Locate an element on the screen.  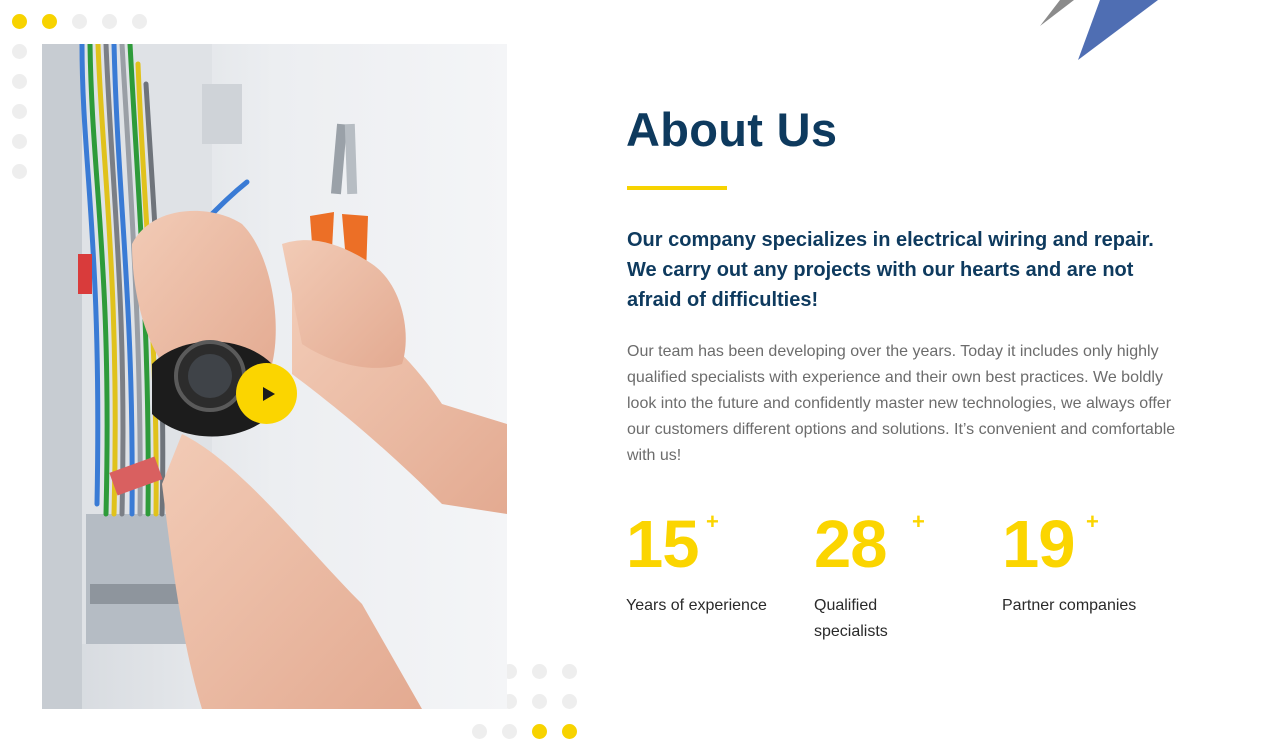
stat-value: 19 is located at coordinates (1039, 544).